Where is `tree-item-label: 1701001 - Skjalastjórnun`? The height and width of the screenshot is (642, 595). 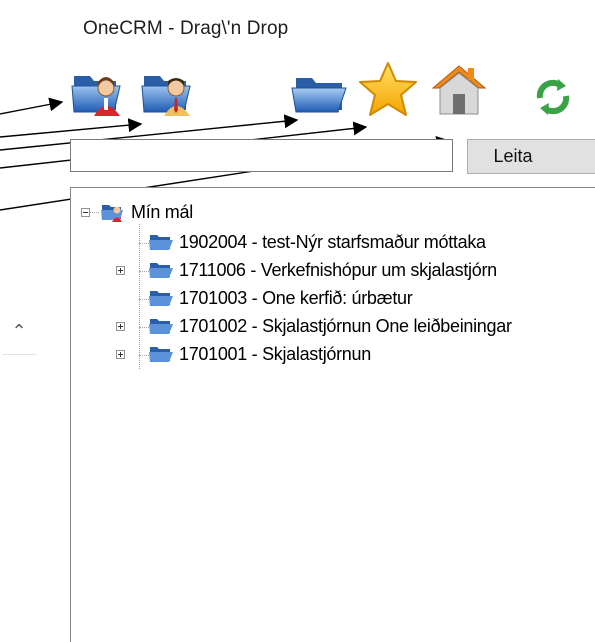
tree-item-label: 1701001 - Skjalastjórnun is located at coordinates (275, 354).